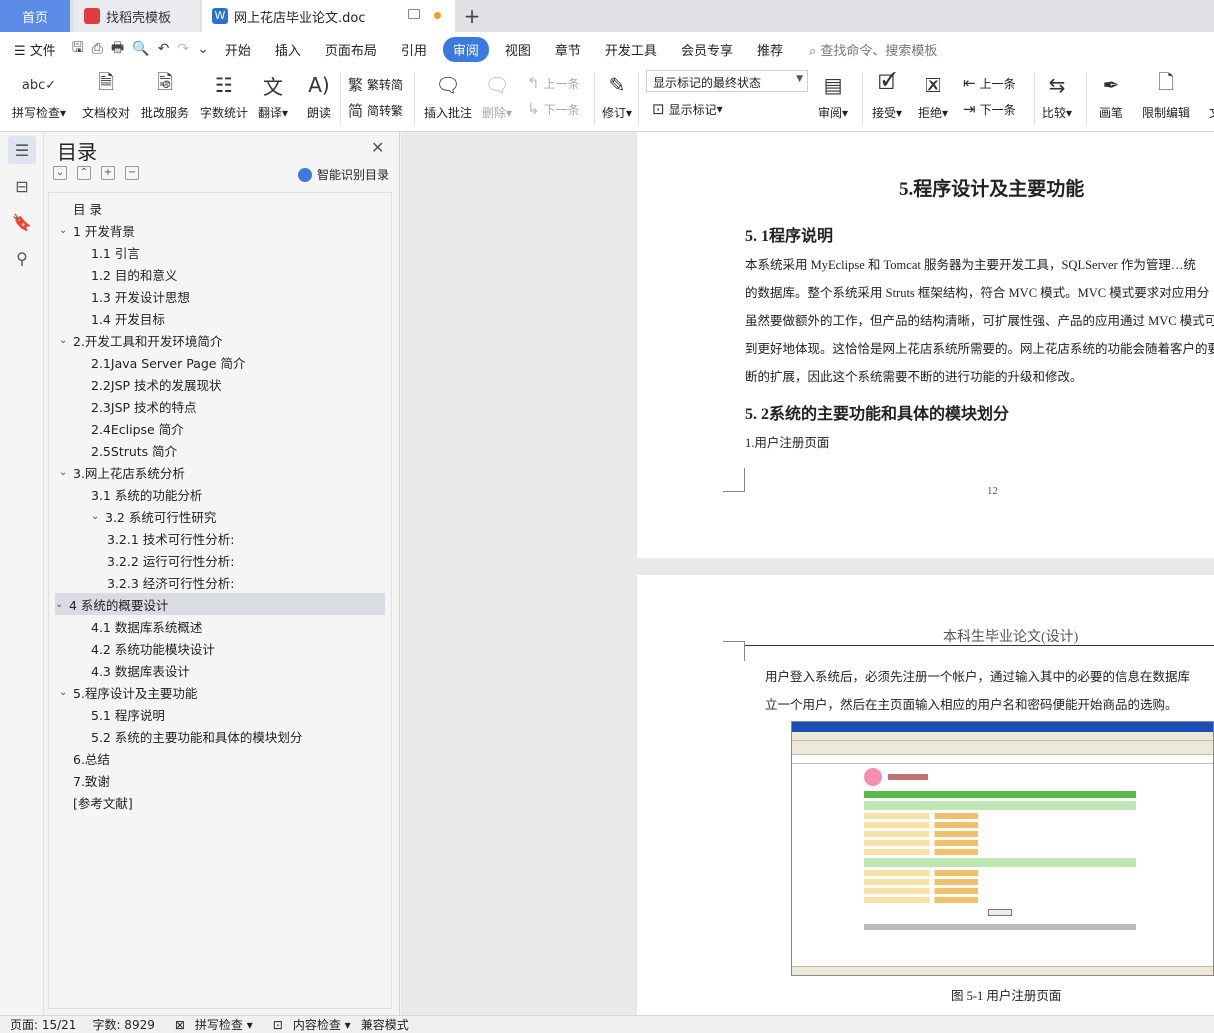 The height and width of the screenshot is (1033, 1214). What do you see at coordinates (140, 670) in the screenshot?
I see `toc-item: 4.3 数据库表设计` at bounding box center [140, 670].